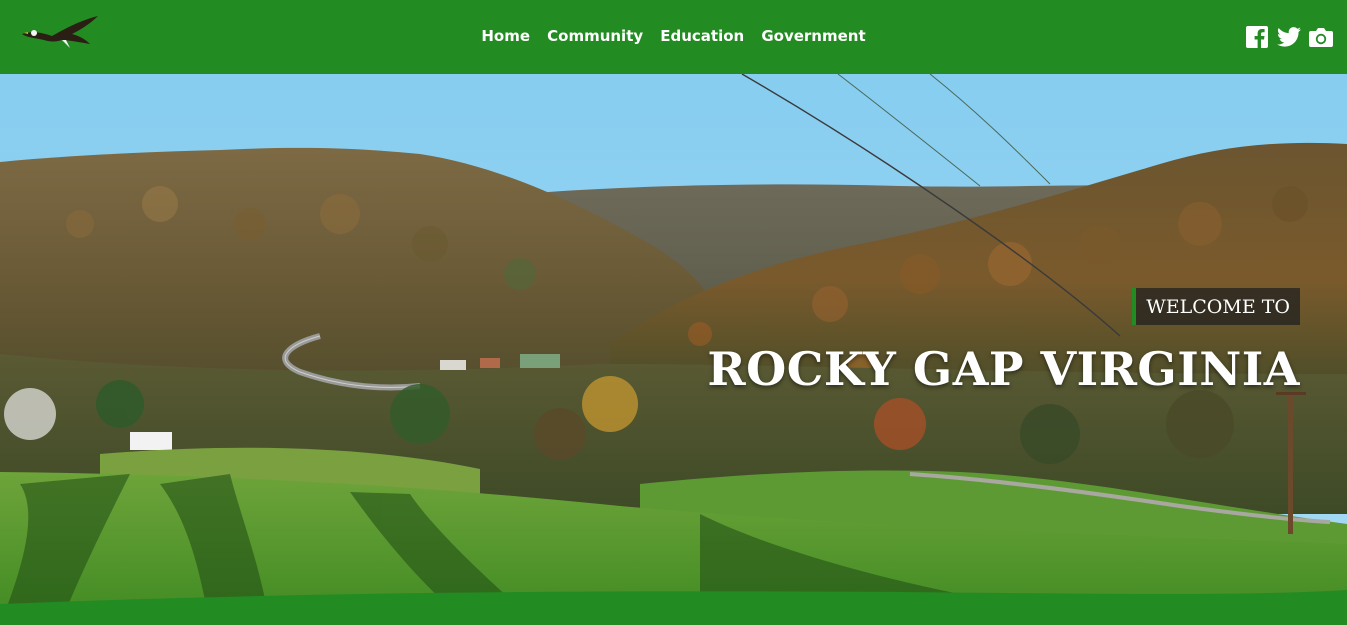  I want to click on facebook-icon, so click(1257, 37).